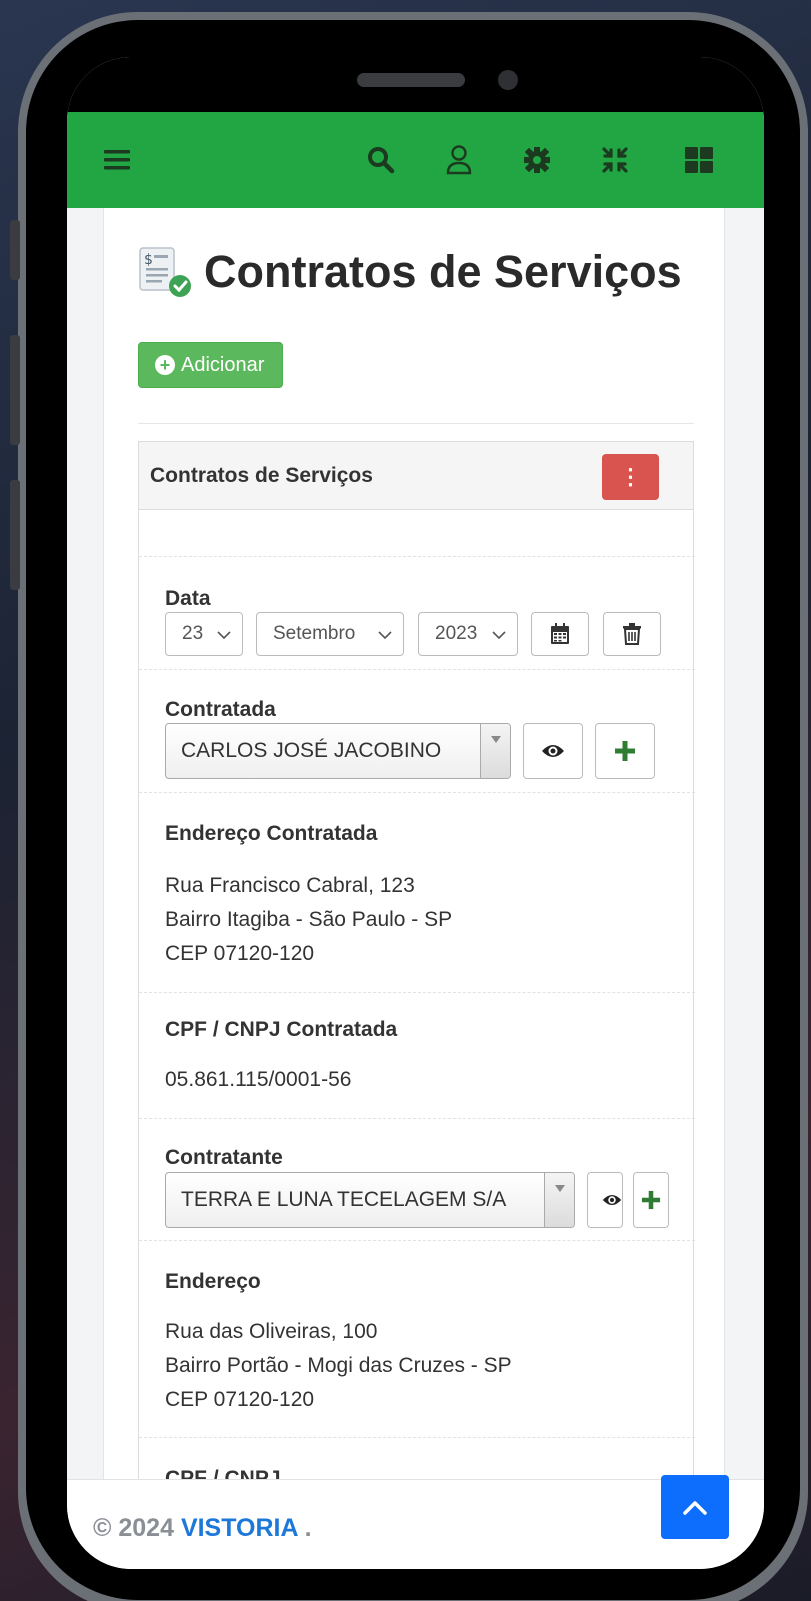 This screenshot has width=811, height=1601. Describe the element at coordinates (193, 633) in the screenshot. I see `day-value: 23` at that location.